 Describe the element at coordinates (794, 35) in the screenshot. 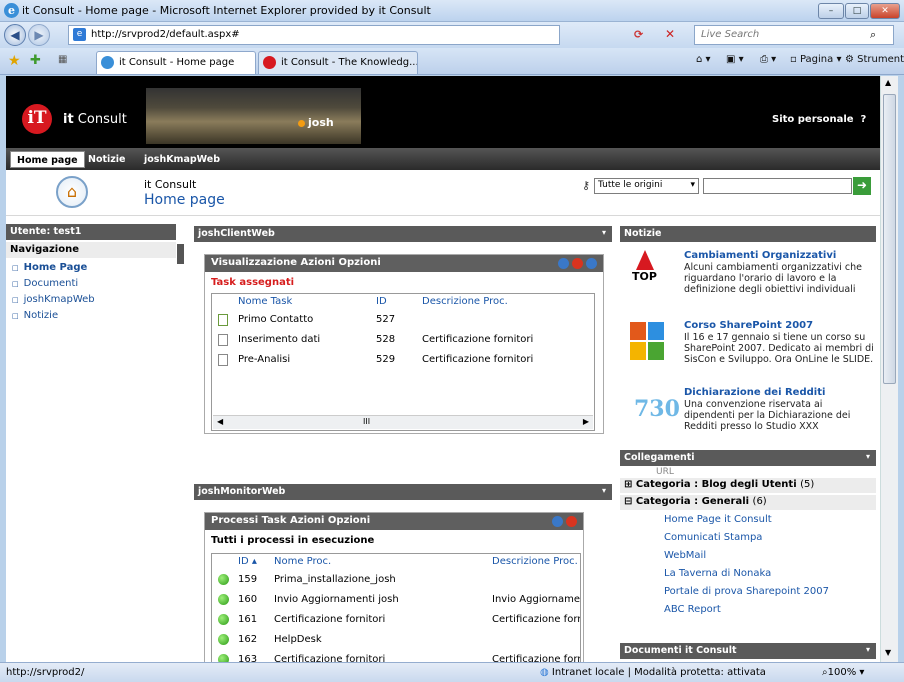

I see `live-search-input: Live Search` at that location.